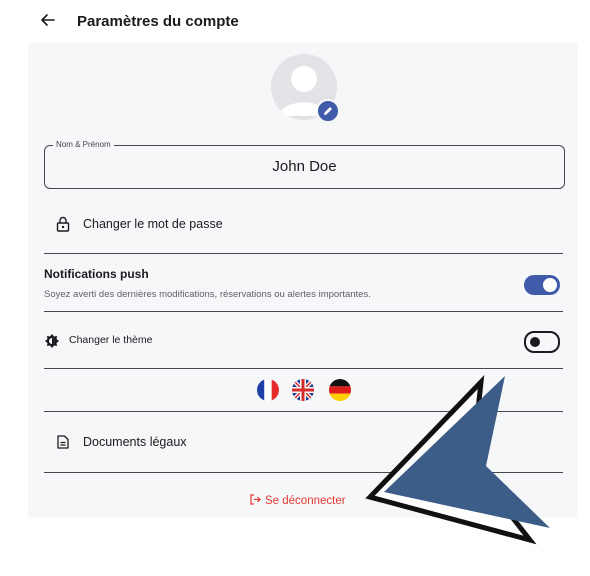 The width and height of the screenshot is (590, 576). Describe the element at coordinates (83, 144) in the screenshot. I see `name-field-label: Nom & Prénom` at that location.